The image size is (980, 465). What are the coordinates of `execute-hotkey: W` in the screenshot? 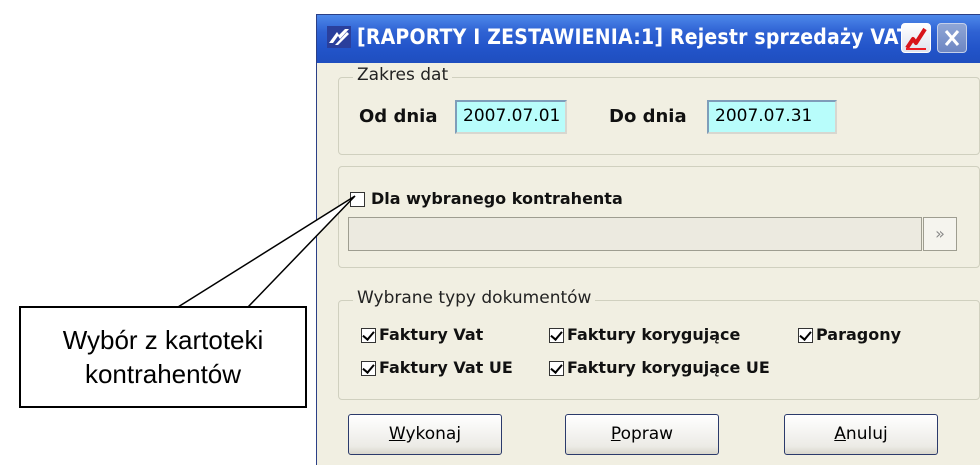 It's located at (397, 434).